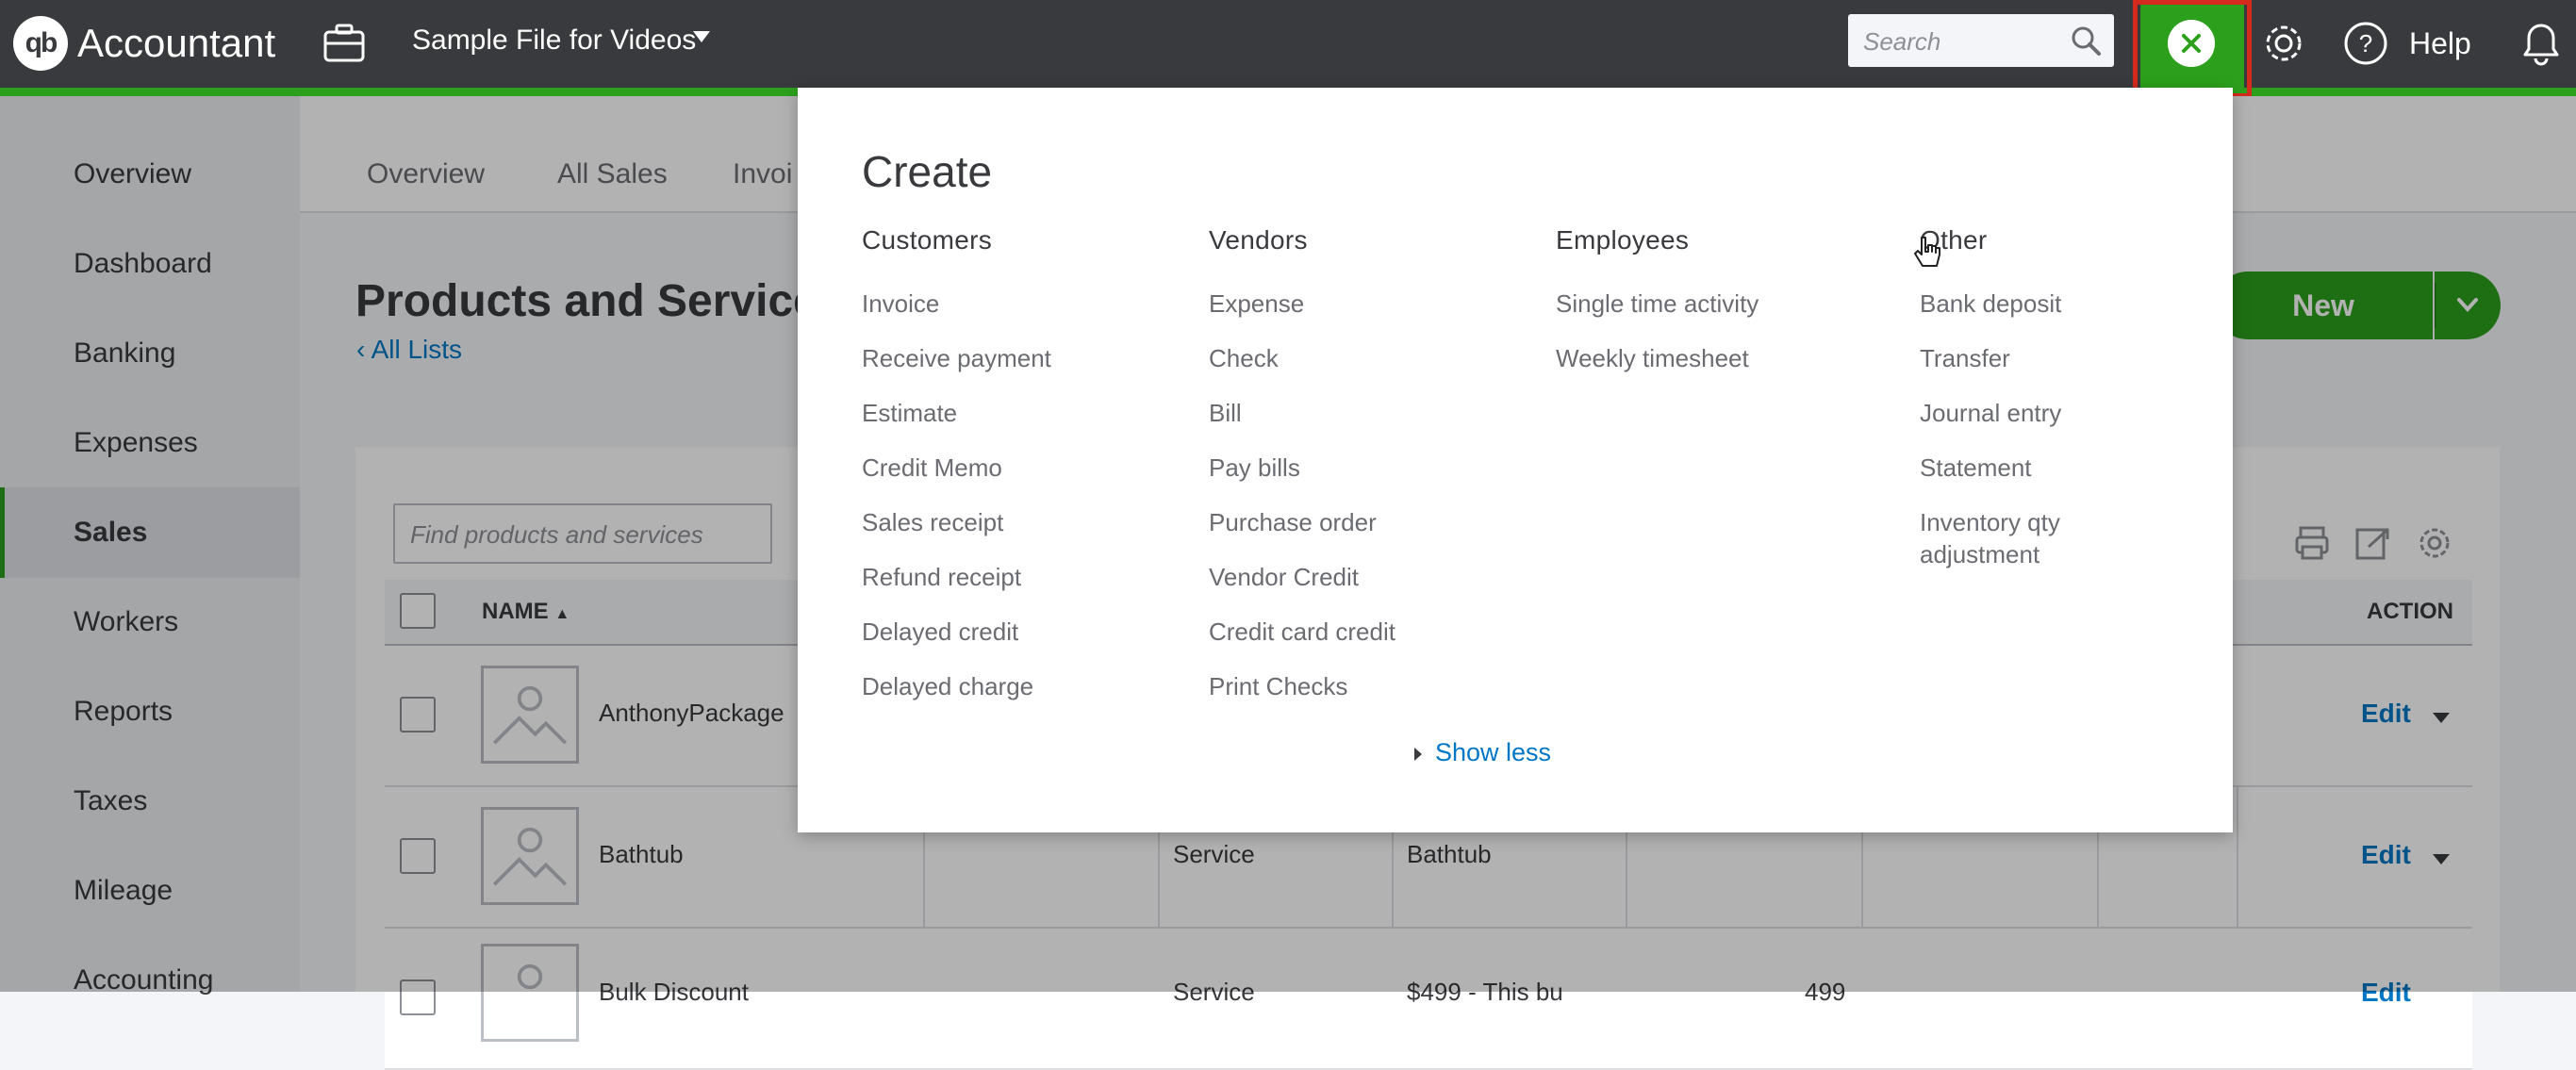 This screenshot has height=1070, width=2576. Describe the element at coordinates (1927, 252) in the screenshot. I see `hand-cursor-icon` at that location.